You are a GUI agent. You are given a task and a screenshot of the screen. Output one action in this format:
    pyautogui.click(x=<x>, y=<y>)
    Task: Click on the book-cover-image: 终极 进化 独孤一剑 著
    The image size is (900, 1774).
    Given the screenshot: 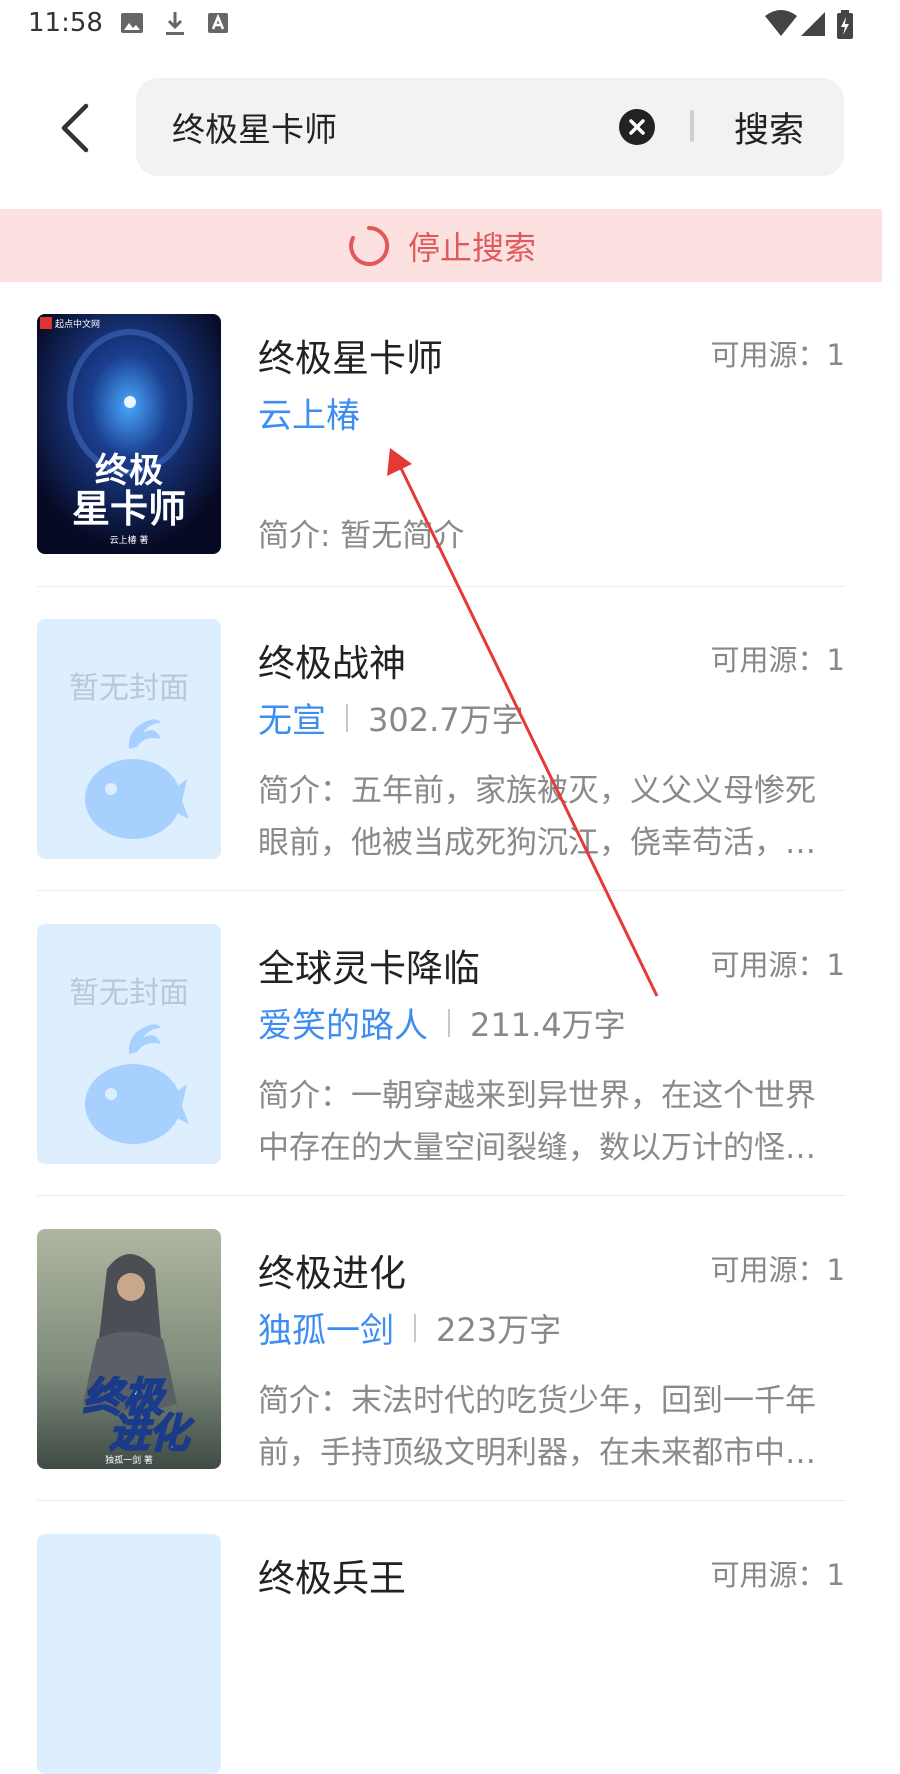 What is the action you would take?
    pyautogui.click(x=129, y=1349)
    